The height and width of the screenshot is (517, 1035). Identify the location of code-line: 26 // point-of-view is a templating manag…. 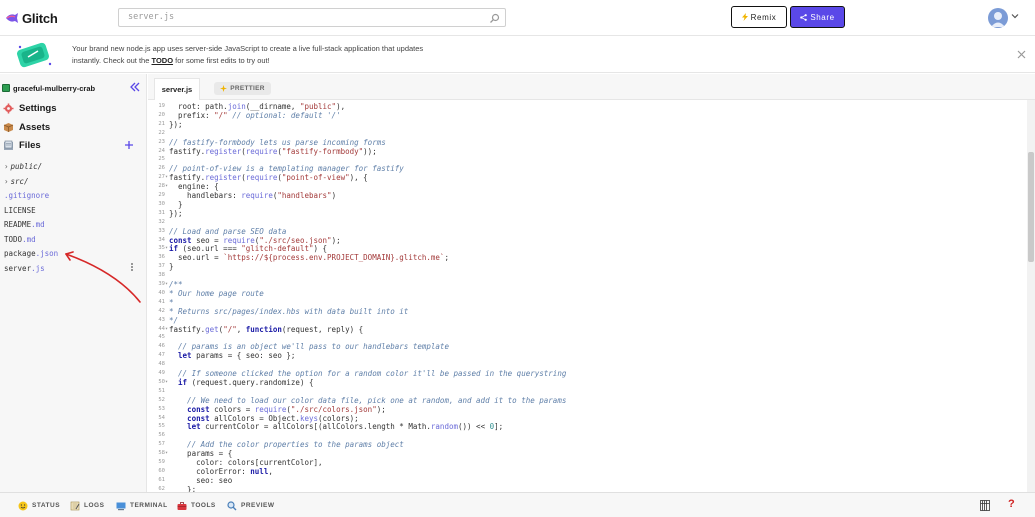
(588, 168).